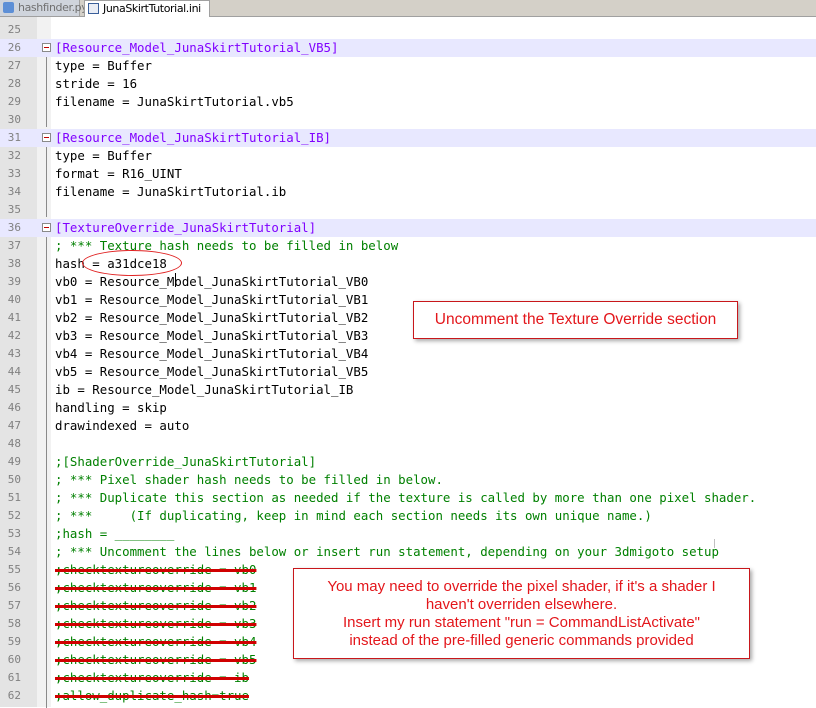  I want to click on tab-hashfinder: hashfinder.py, so click(44, 8).